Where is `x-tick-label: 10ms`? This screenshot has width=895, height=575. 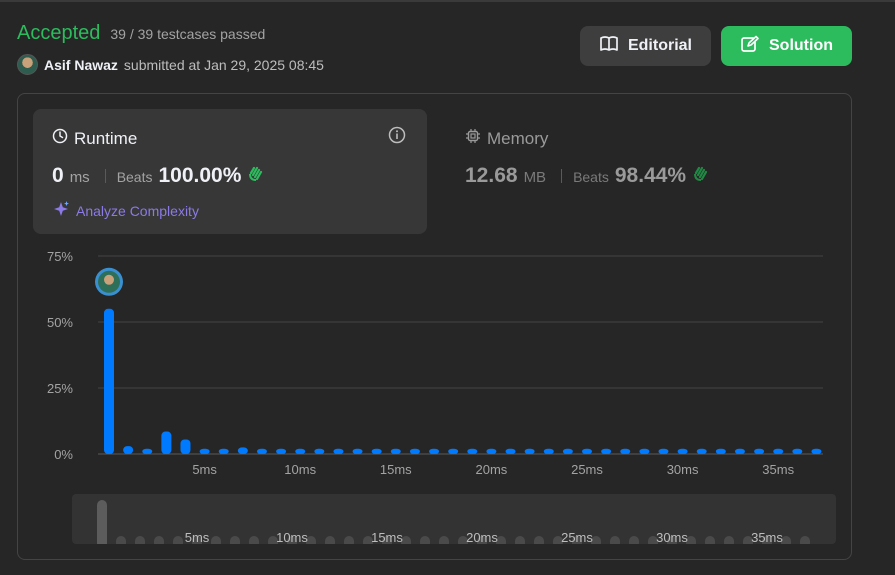 x-tick-label: 10ms is located at coordinates (300, 469).